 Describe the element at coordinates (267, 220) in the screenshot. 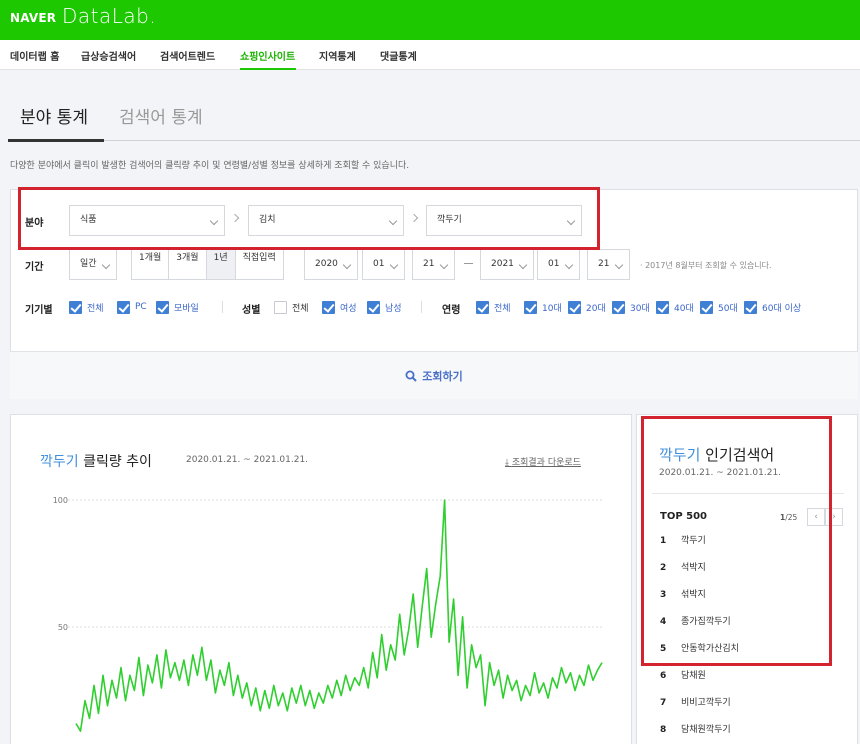

I see `category-select-2-value: 김치` at that location.